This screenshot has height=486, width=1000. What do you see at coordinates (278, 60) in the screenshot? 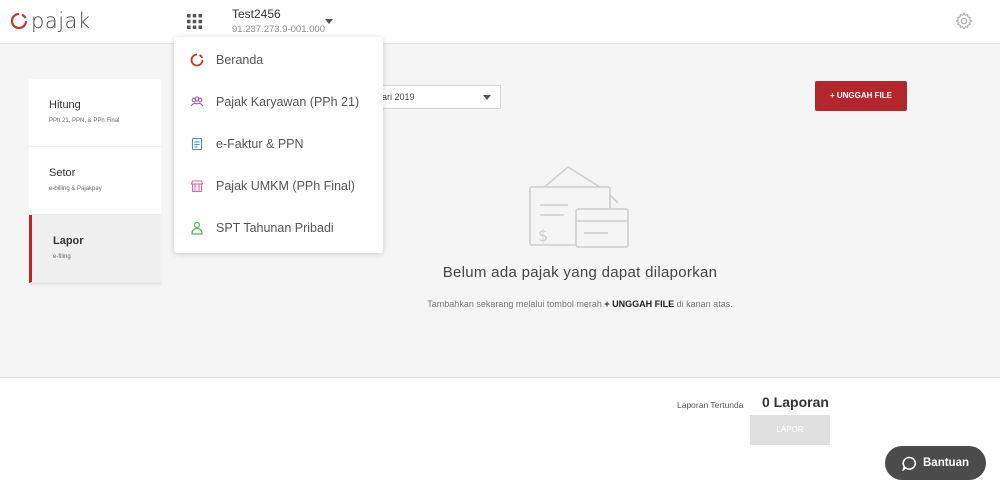
I see `menu-item-beranda: Beranda` at bounding box center [278, 60].